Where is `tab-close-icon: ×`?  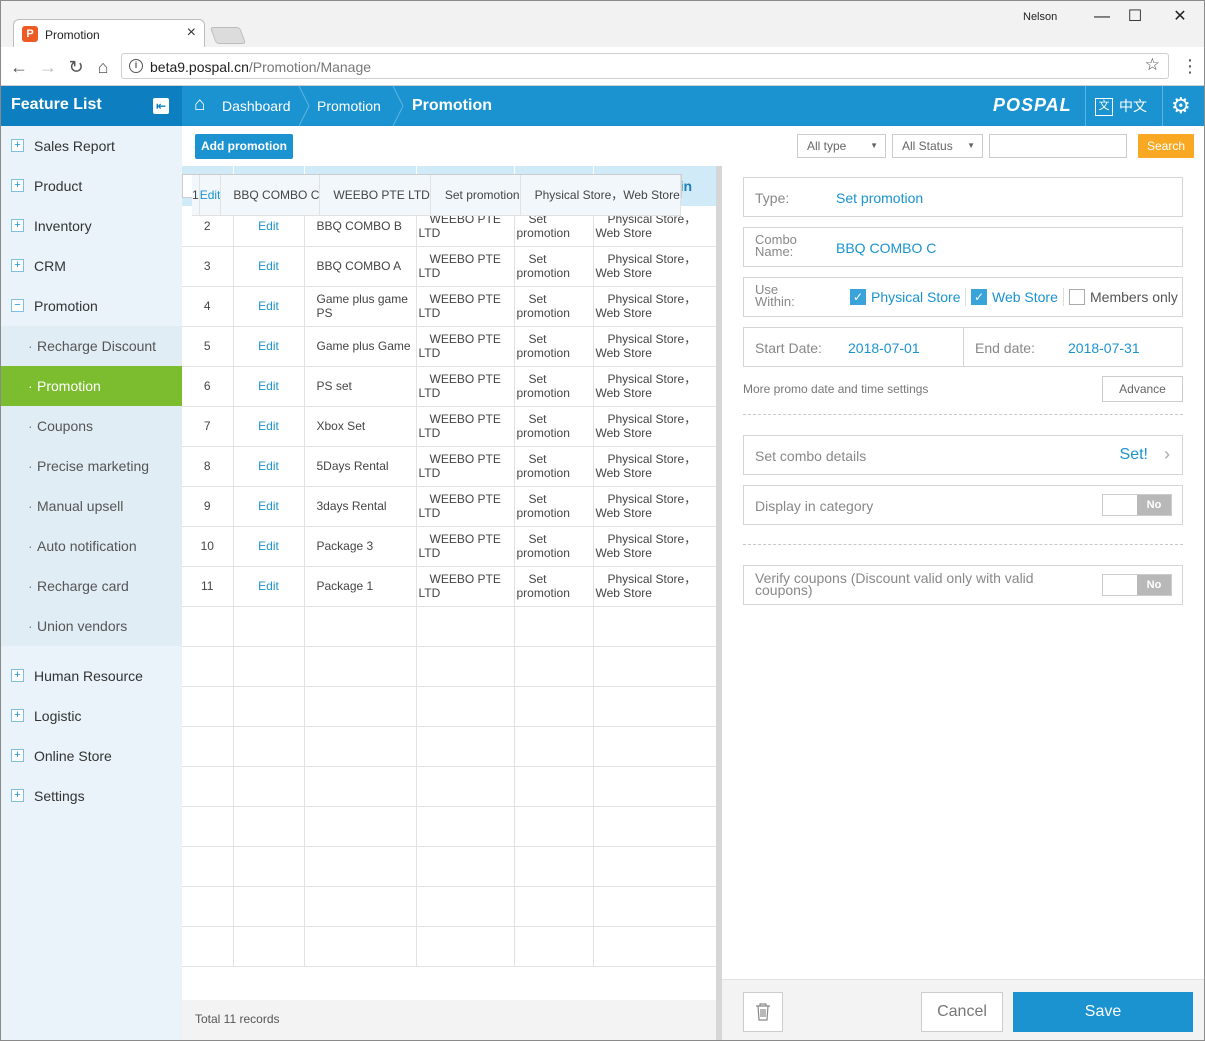
tab-close-icon: × is located at coordinates (191, 33).